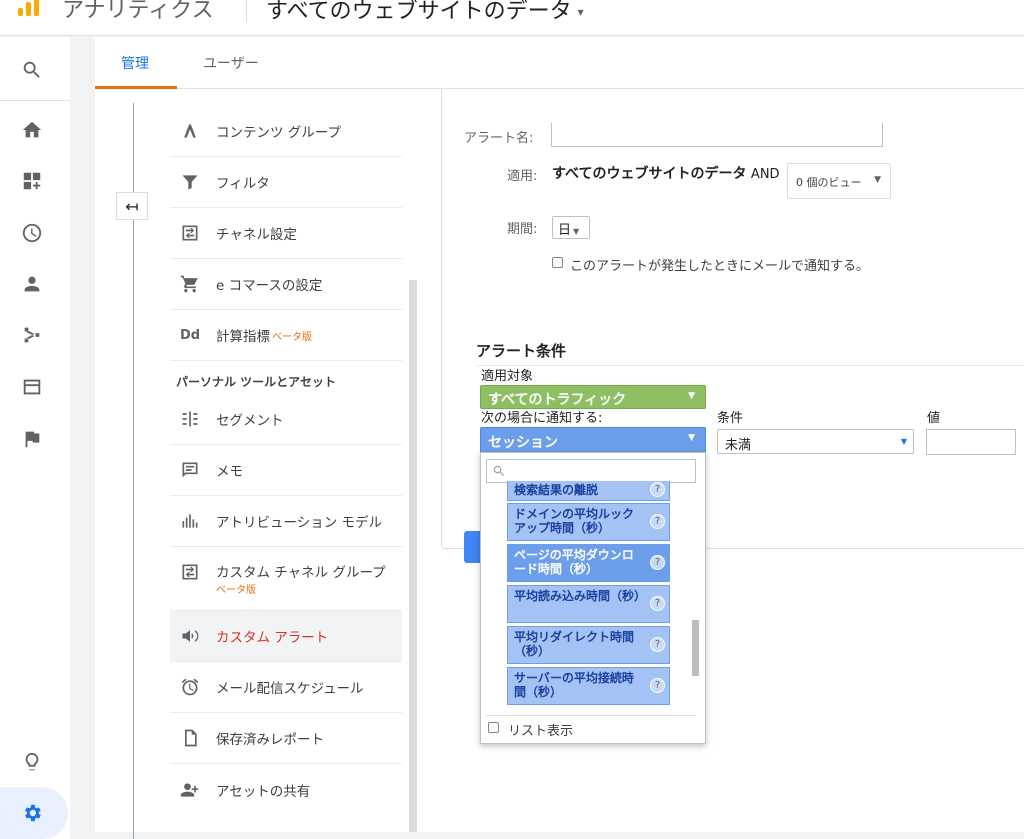 This screenshot has width=1024, height=839. I want to click on threshold-value-input, so click(971, 442).